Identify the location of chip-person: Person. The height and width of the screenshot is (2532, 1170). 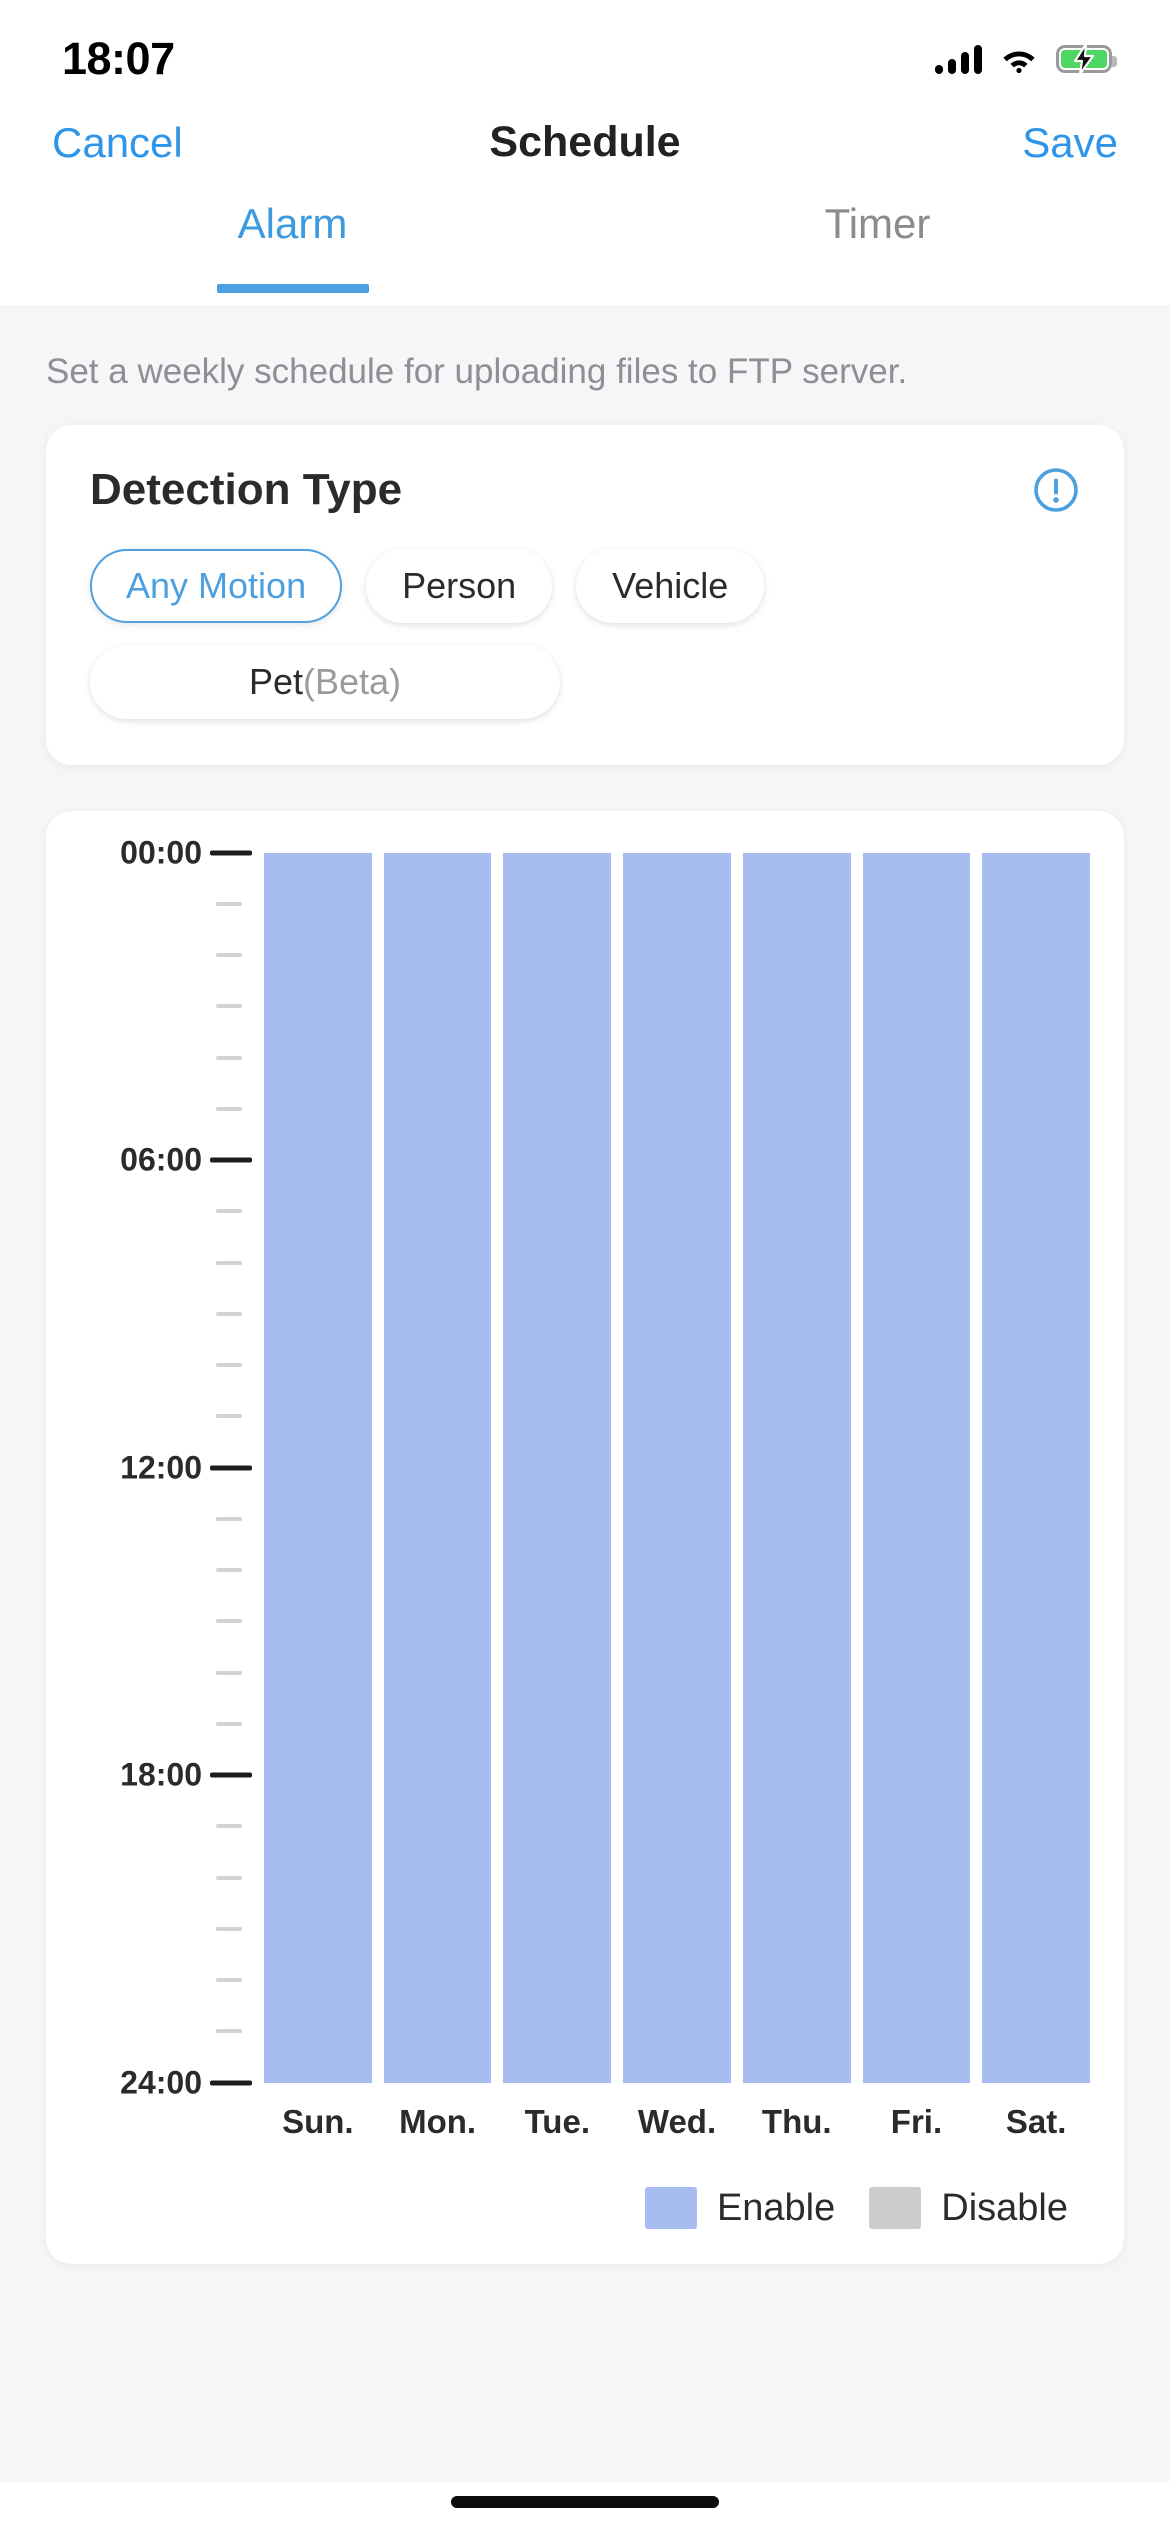
(459, 585).